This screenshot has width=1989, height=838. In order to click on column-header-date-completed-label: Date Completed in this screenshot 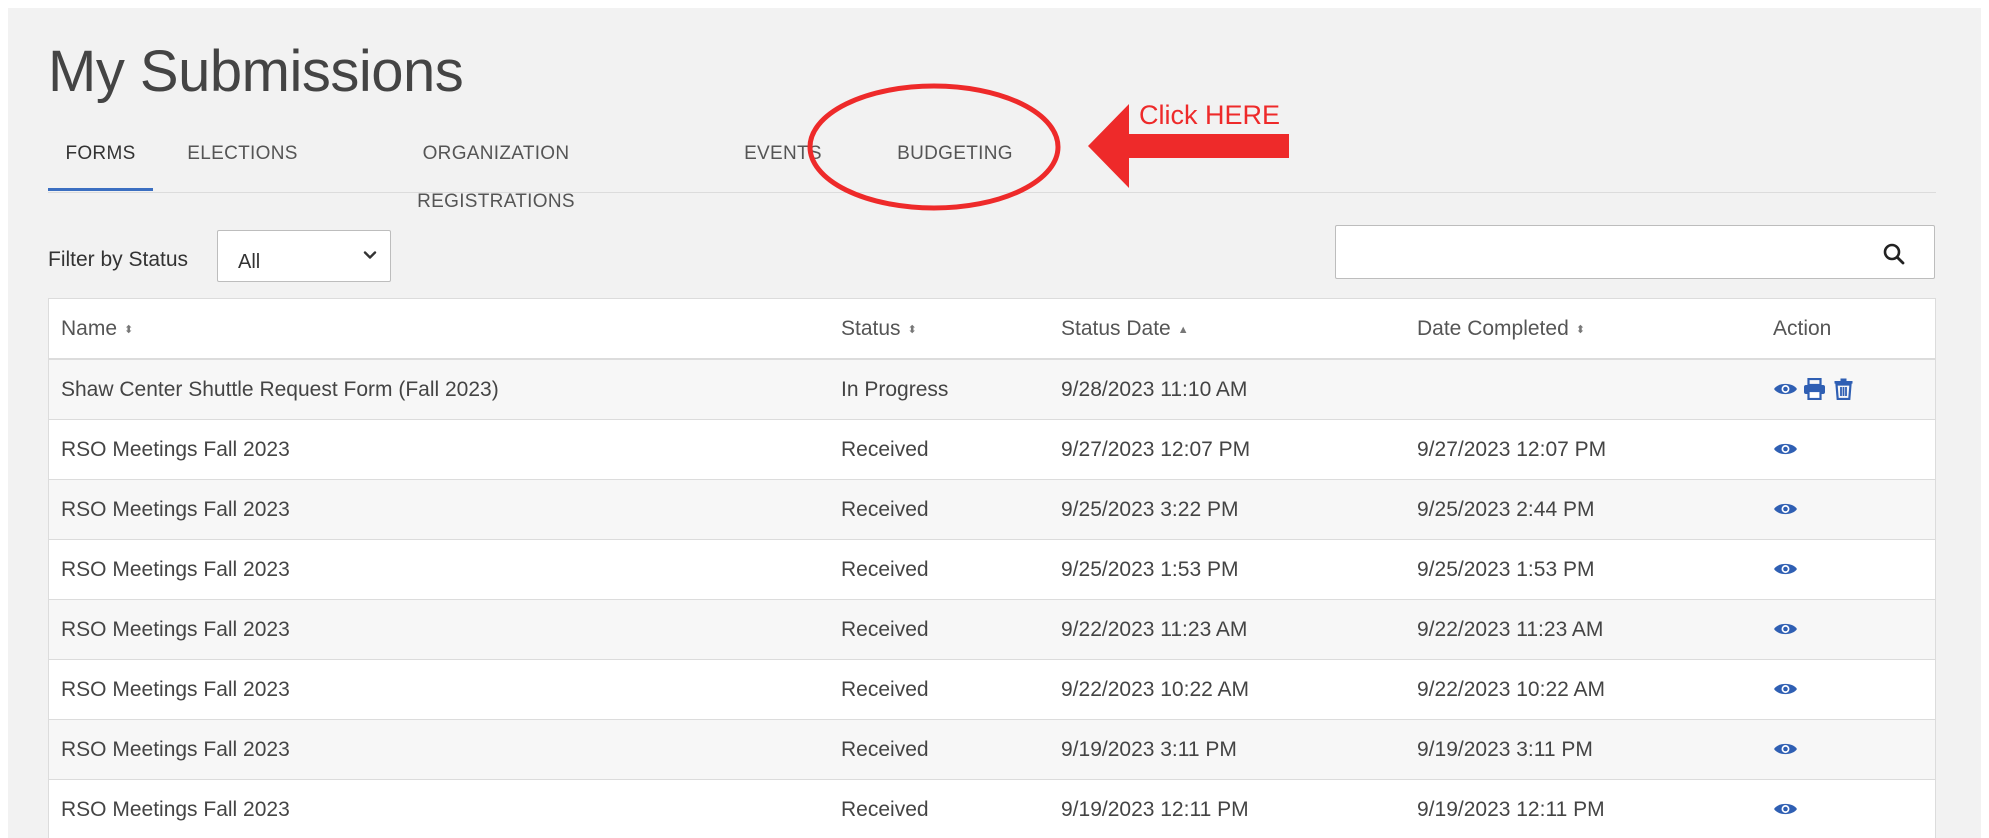, I will do `click(1493, 328)`.